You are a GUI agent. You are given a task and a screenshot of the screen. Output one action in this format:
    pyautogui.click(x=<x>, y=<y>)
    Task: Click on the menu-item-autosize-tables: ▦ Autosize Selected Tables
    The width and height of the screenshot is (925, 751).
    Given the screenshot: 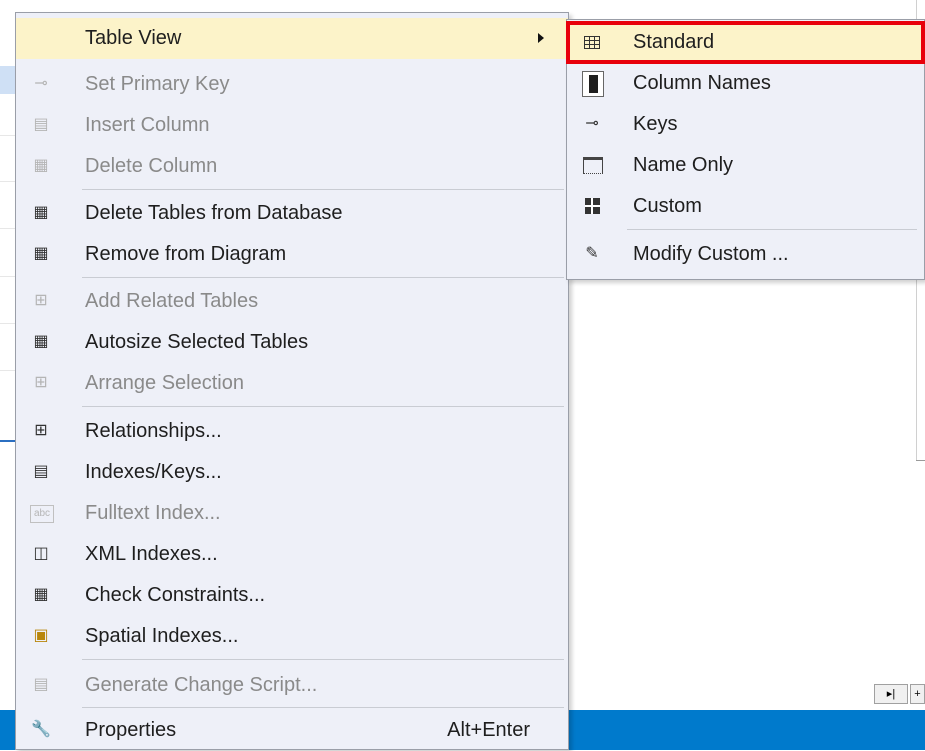 What is the action you would take?
    pyautogui.click(x=292, y=342)
    